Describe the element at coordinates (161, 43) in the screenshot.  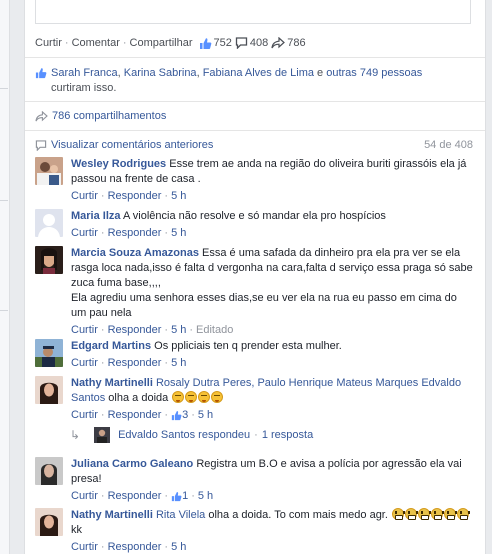
I see `share-button: Compartilhar` at that location.